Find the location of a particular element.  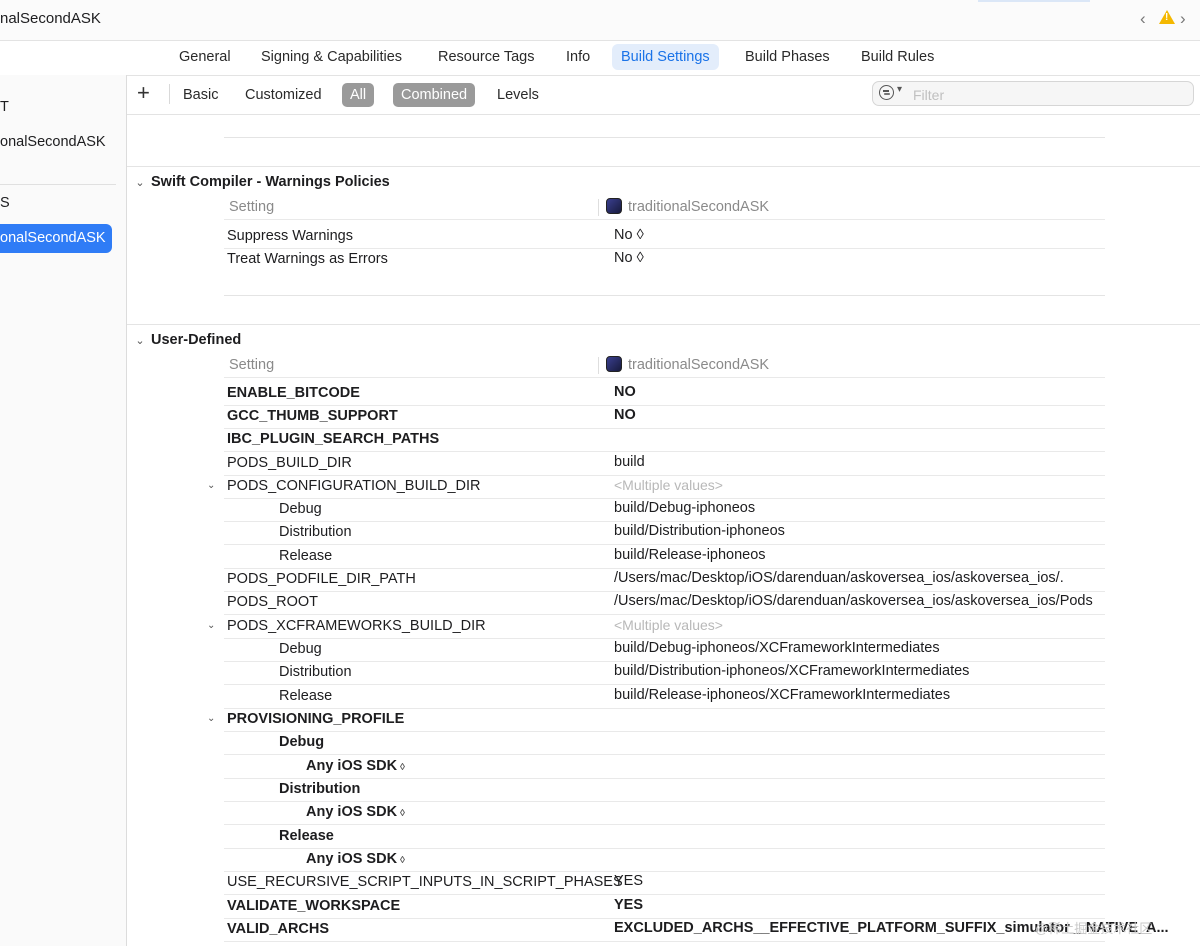

setting-value: build/Debug-iphoneos is located at coordinates (684, 508).